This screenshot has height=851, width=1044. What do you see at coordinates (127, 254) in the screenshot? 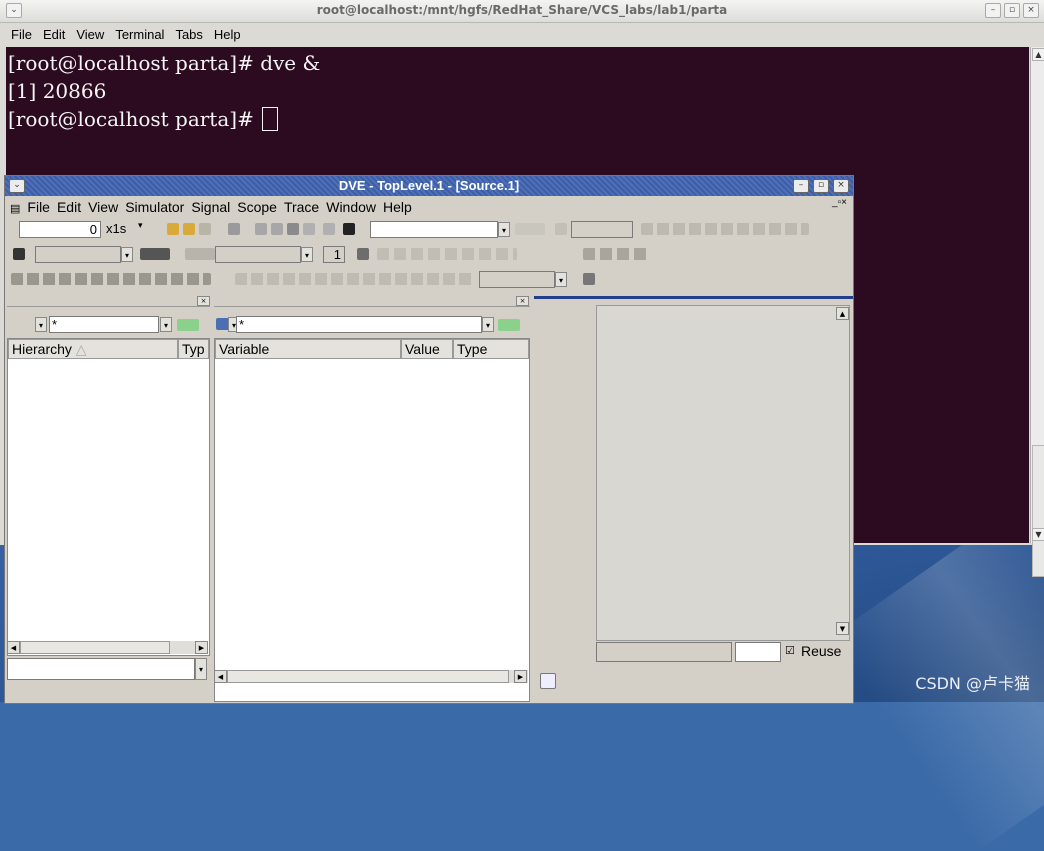
I see `scope-dropdown-icon: ▾` at bounding box center [127, 254].